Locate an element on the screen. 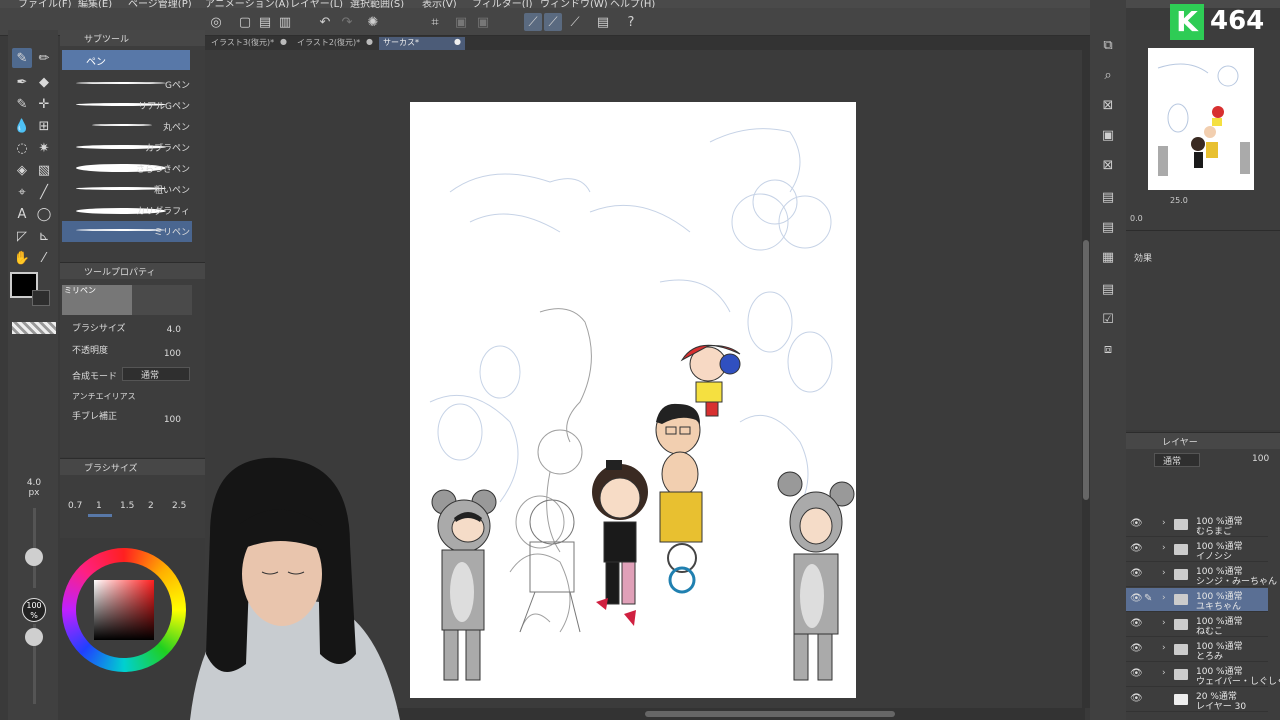 This screenshot has width=1280, height=720. brush-maru-pen: 丸ペン is located at coordinates (127, 126).